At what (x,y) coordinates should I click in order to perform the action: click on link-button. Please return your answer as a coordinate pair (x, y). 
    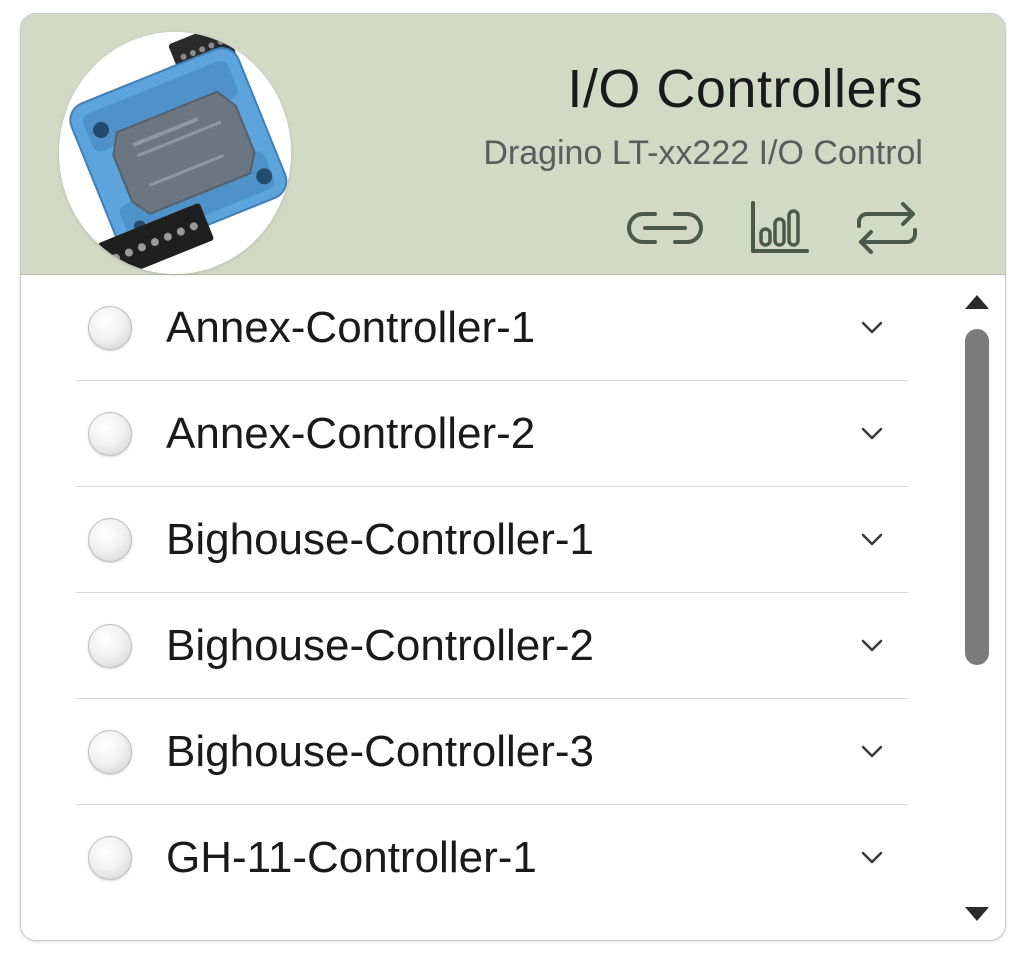
    Looking at the image, I should click on (665, 228).